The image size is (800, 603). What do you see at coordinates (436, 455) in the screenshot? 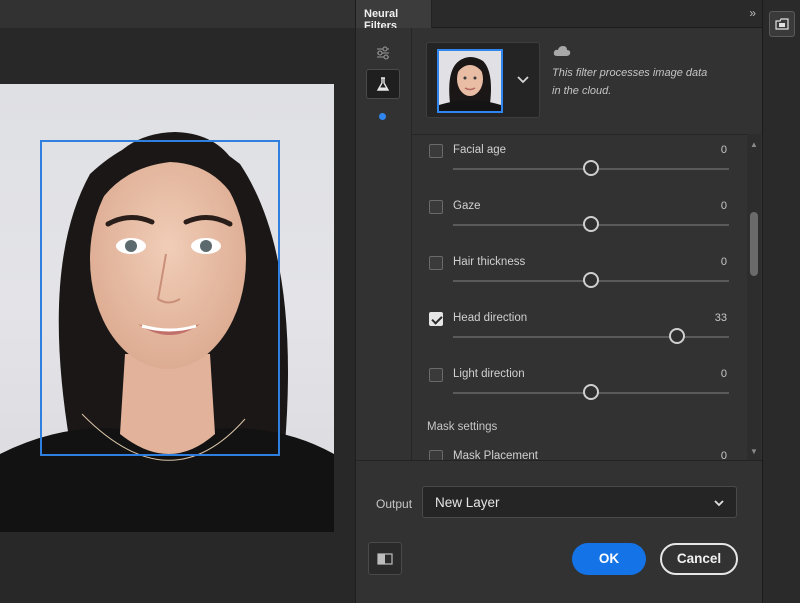
I see `mask-placement-checkbox` at bounding box center [436, 455].